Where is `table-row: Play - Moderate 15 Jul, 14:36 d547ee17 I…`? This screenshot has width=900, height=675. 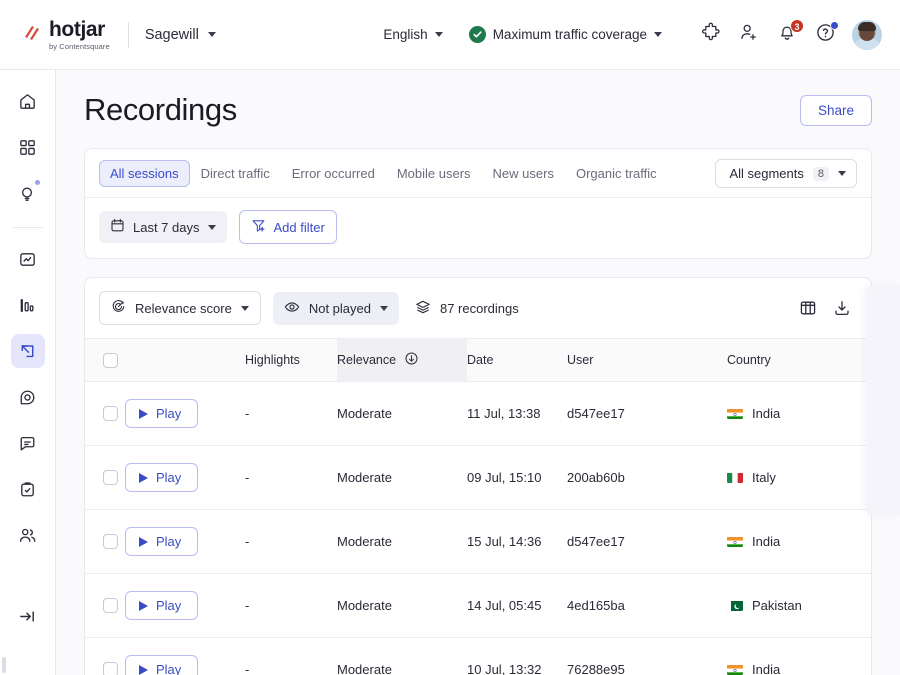 table-row: Play - Moderate 15 Jul, 14:36 d547ee17 I… is located at coordinates (478, 541).